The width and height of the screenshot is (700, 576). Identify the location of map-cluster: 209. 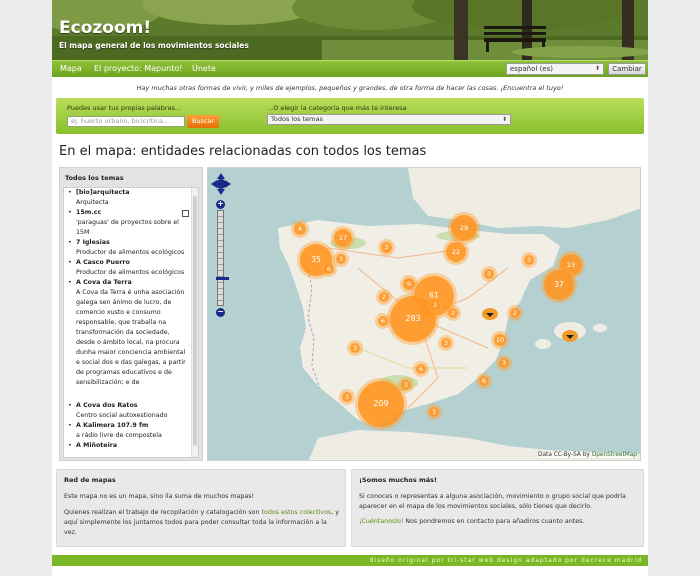
(381, 404).